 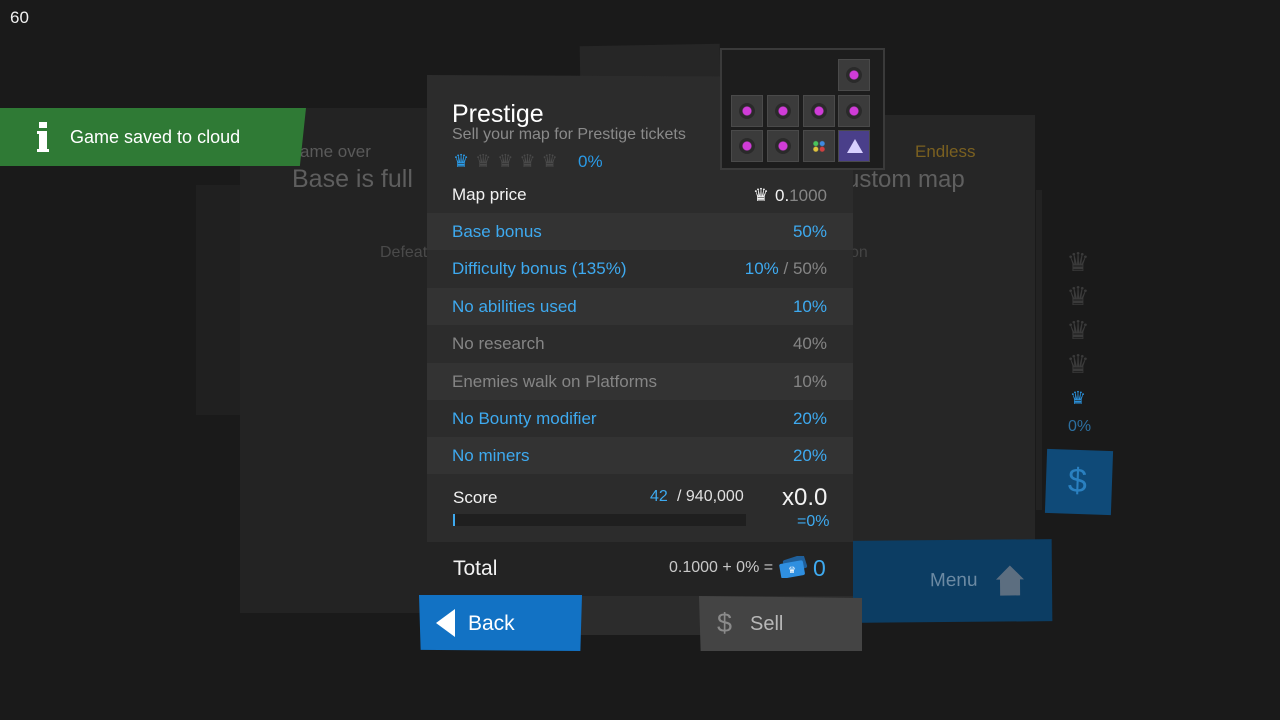 I want to click on bonus-label: No miners, so click(x=491, y=456).